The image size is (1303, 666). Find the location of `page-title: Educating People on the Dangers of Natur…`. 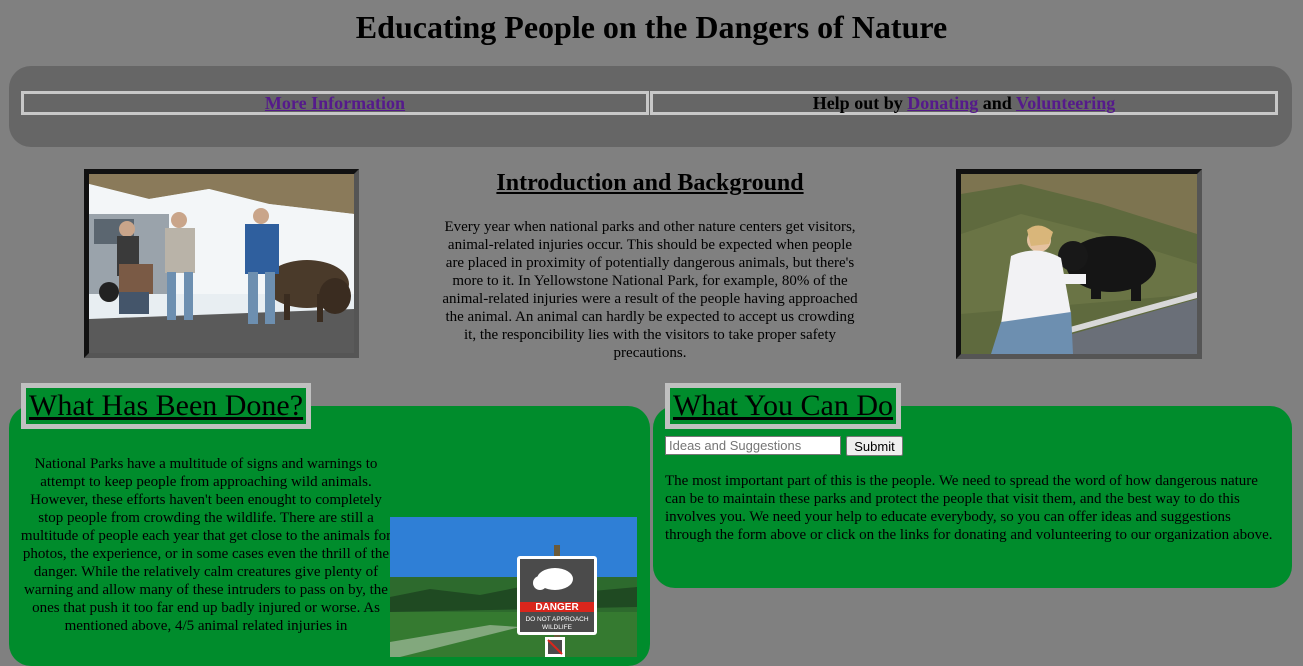

page-title: Educating People on the Dangers of Natur… is located at coordinates (651, 27).